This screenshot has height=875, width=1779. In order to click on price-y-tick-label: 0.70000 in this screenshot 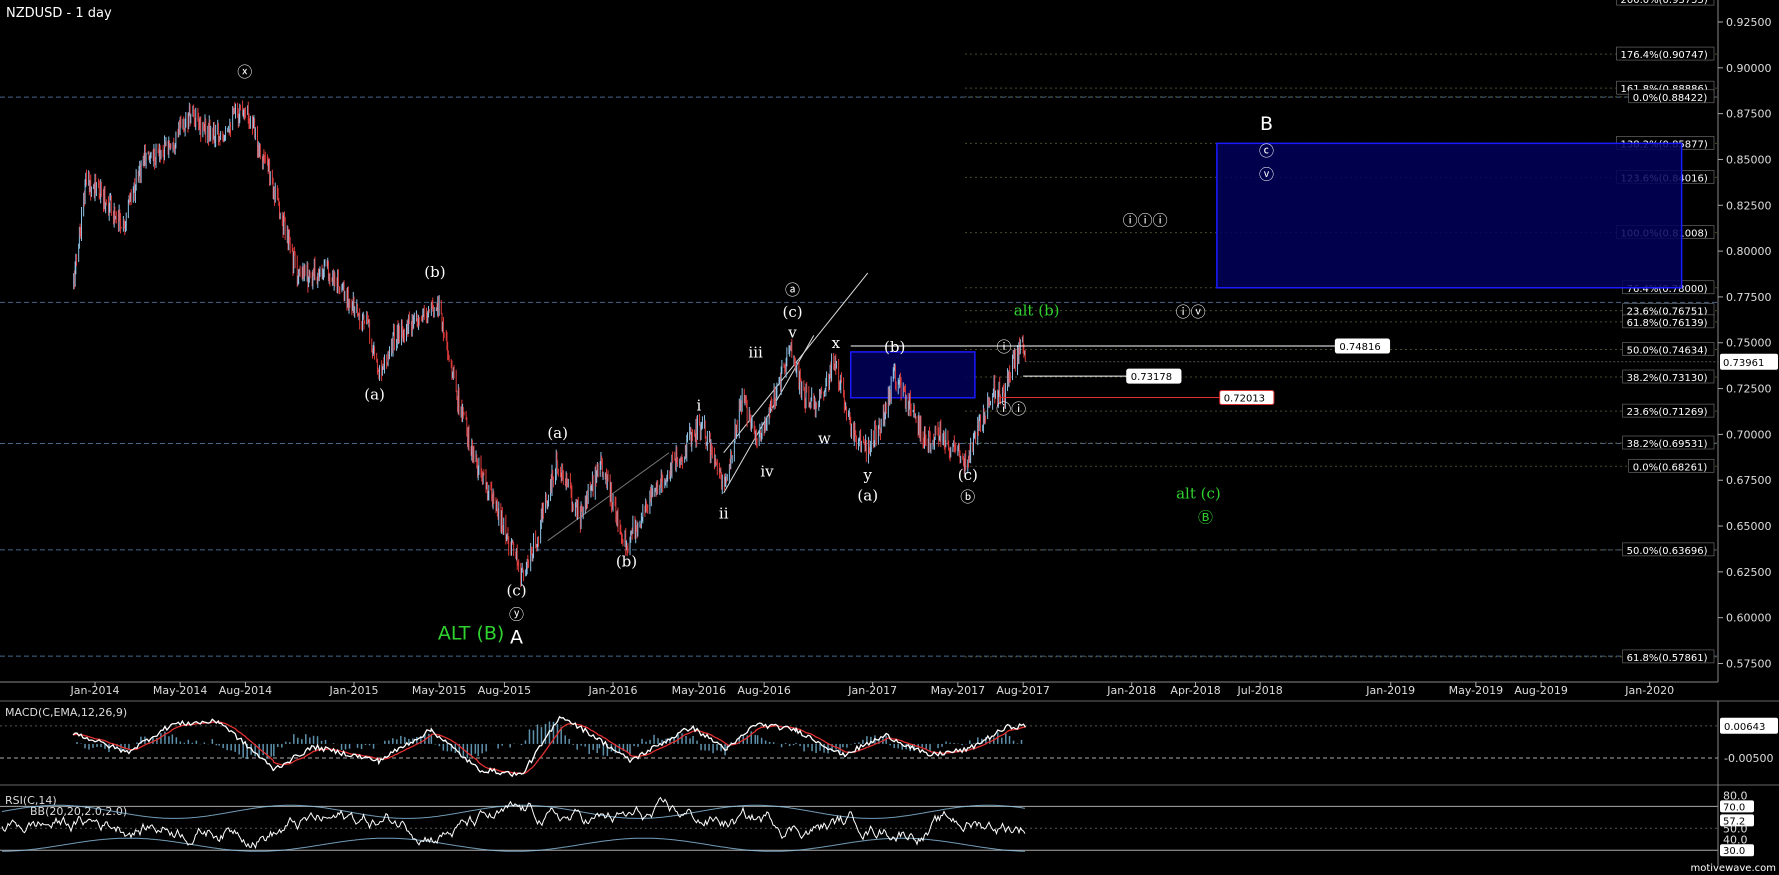, I will do `click(1749, 434)`.